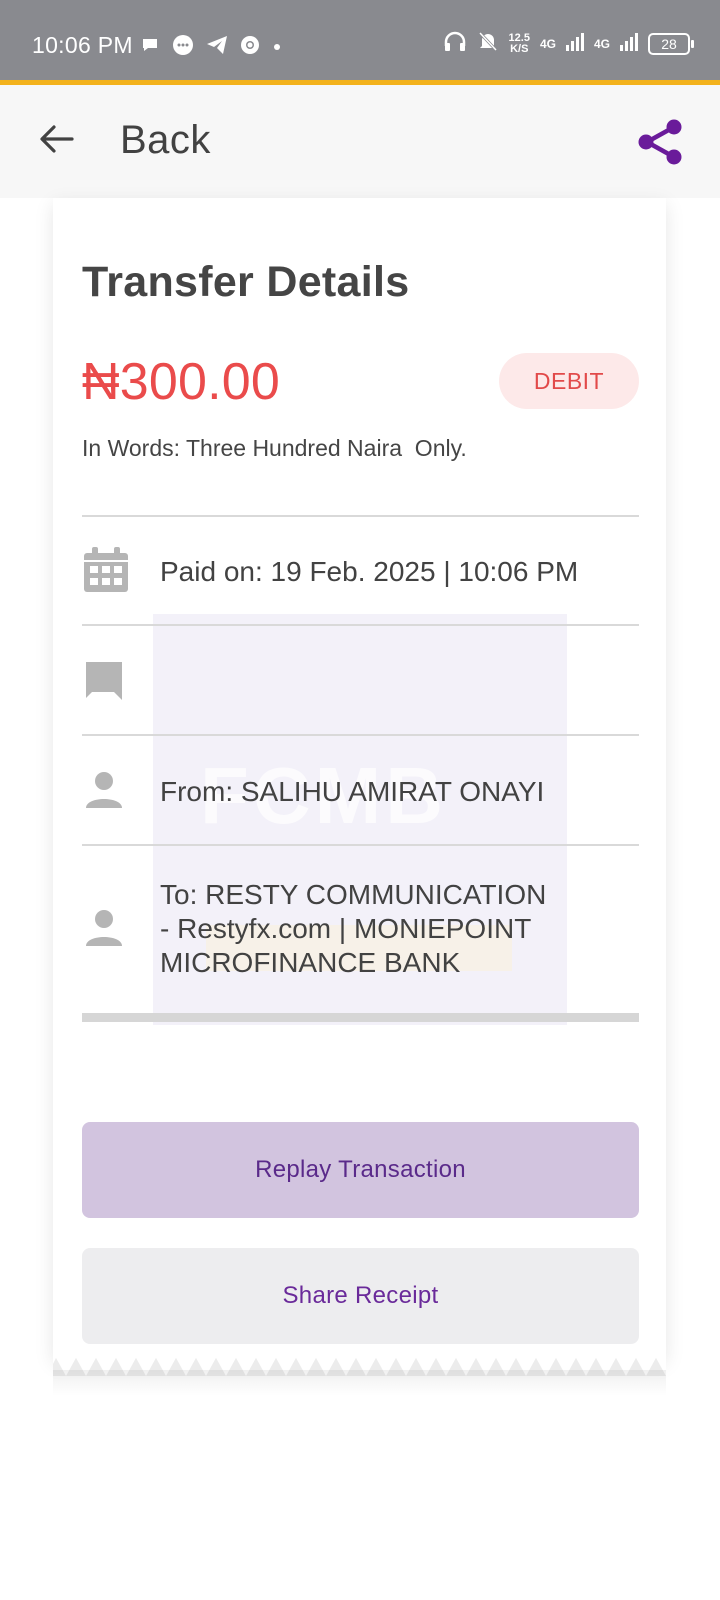 The width and height of the screenshot is (720, 1600). What do you see at coordinates (353, 894) in the screenshot?
I see `recipient-line-1: To: RESTY COMMUNICATION` at bounding box center [353, 894].